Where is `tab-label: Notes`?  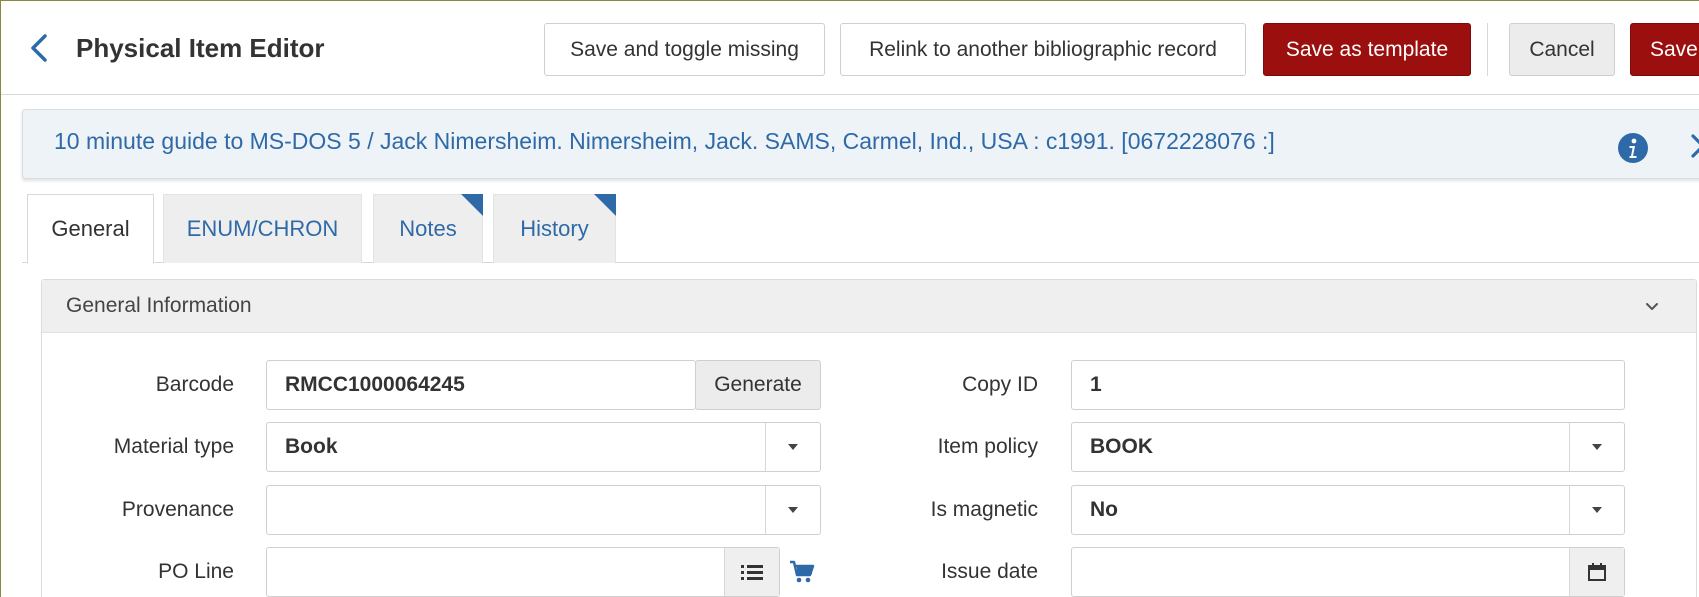 tab-label: Notes is located at coordinates (428, 228).